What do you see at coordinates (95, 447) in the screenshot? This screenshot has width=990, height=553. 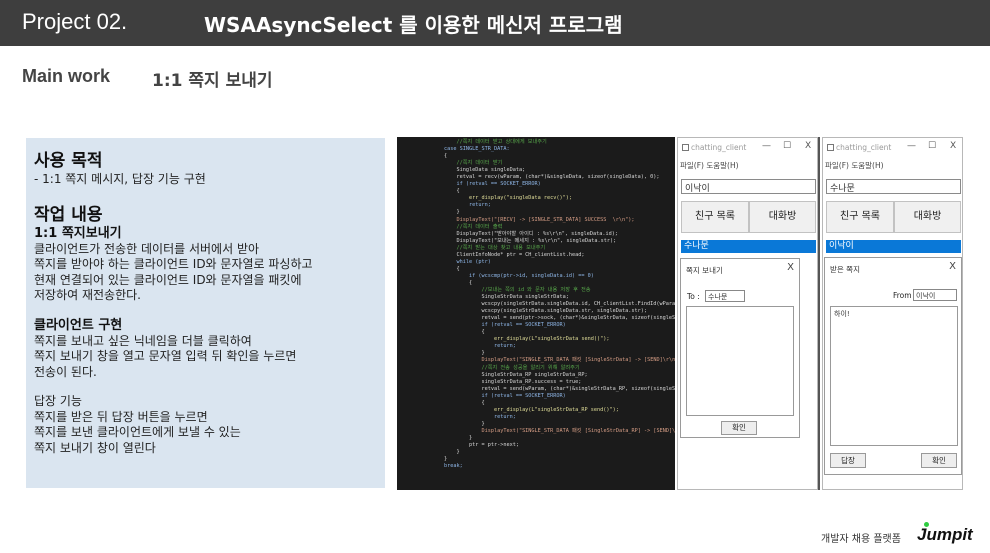 I see `text-line: 쪽지 보내기 창이 열린다` at bounding box center [95, 447].